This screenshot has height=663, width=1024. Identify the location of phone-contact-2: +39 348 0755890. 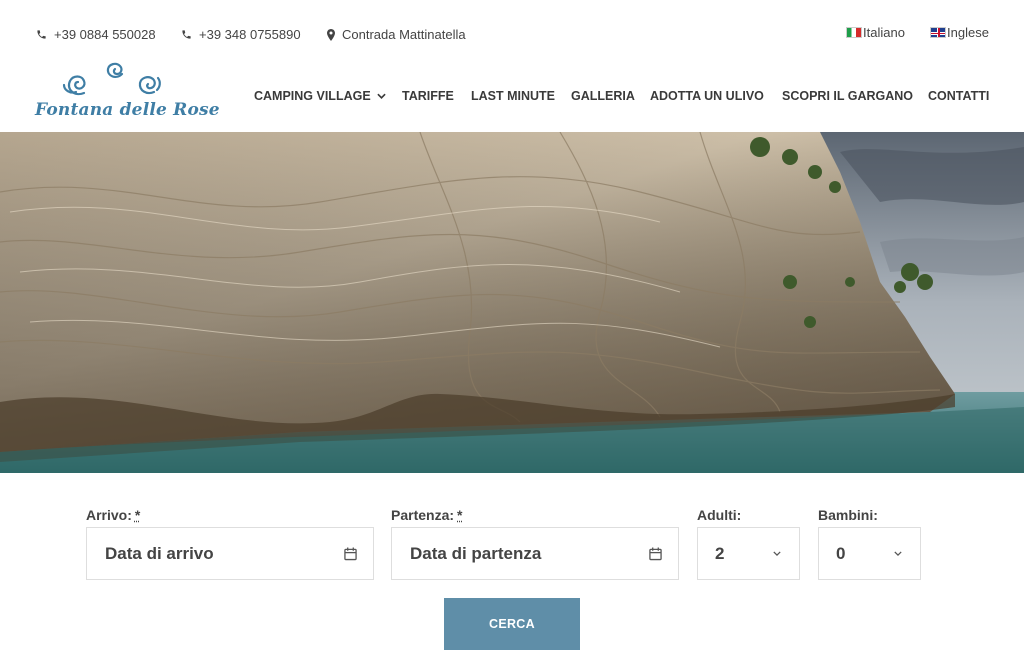
(241, 34).